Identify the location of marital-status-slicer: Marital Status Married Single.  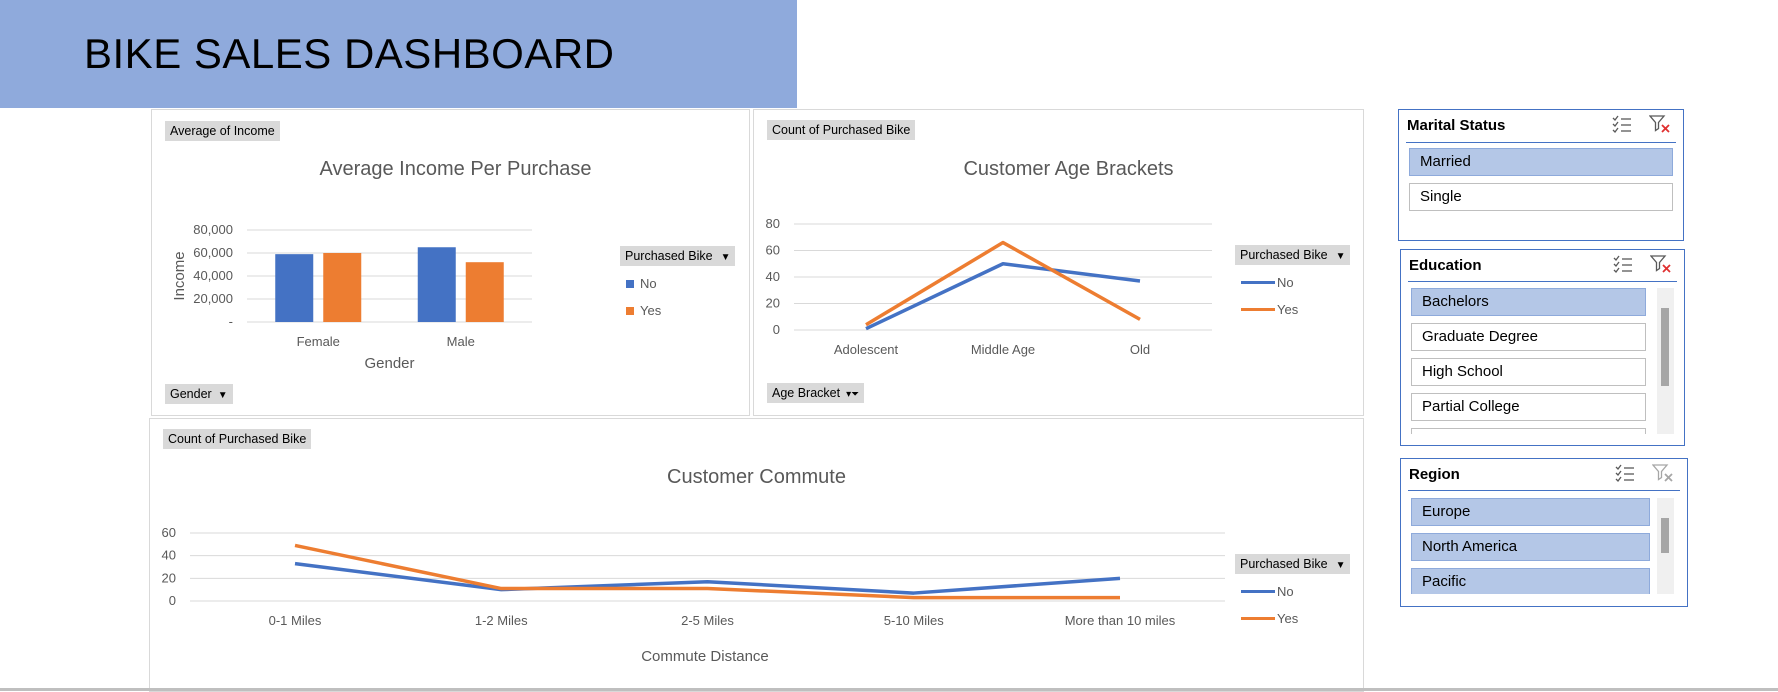
(1541, 175).